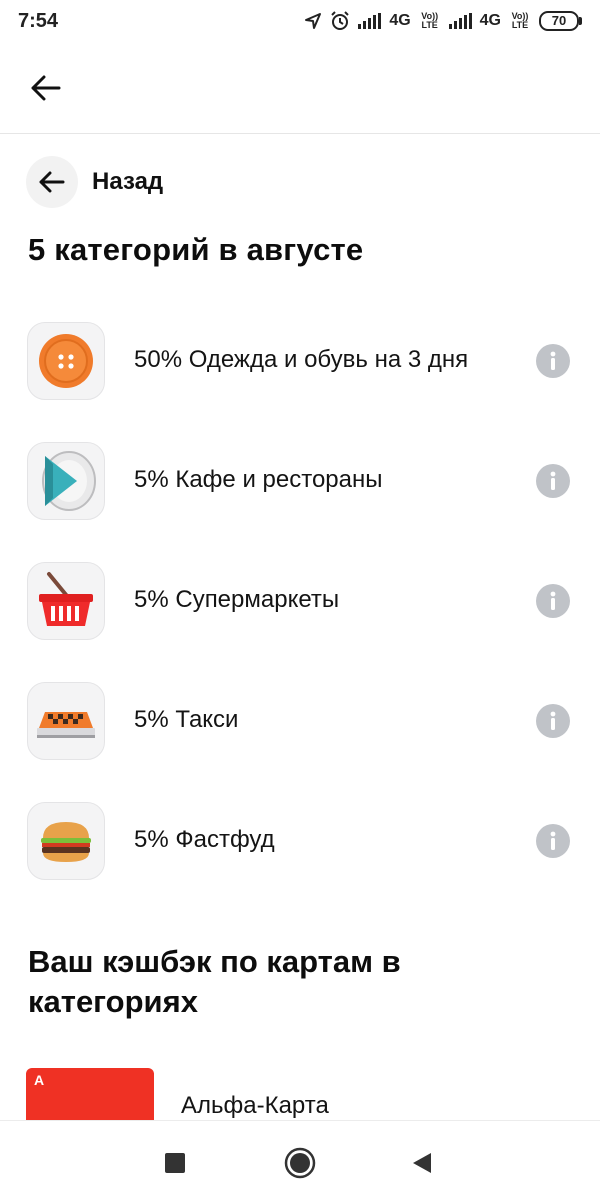 Image resolution: width=600 pixels, height=1200 pixels. I want to click on card-name: Альфа-Карта, so click(255, 1105).